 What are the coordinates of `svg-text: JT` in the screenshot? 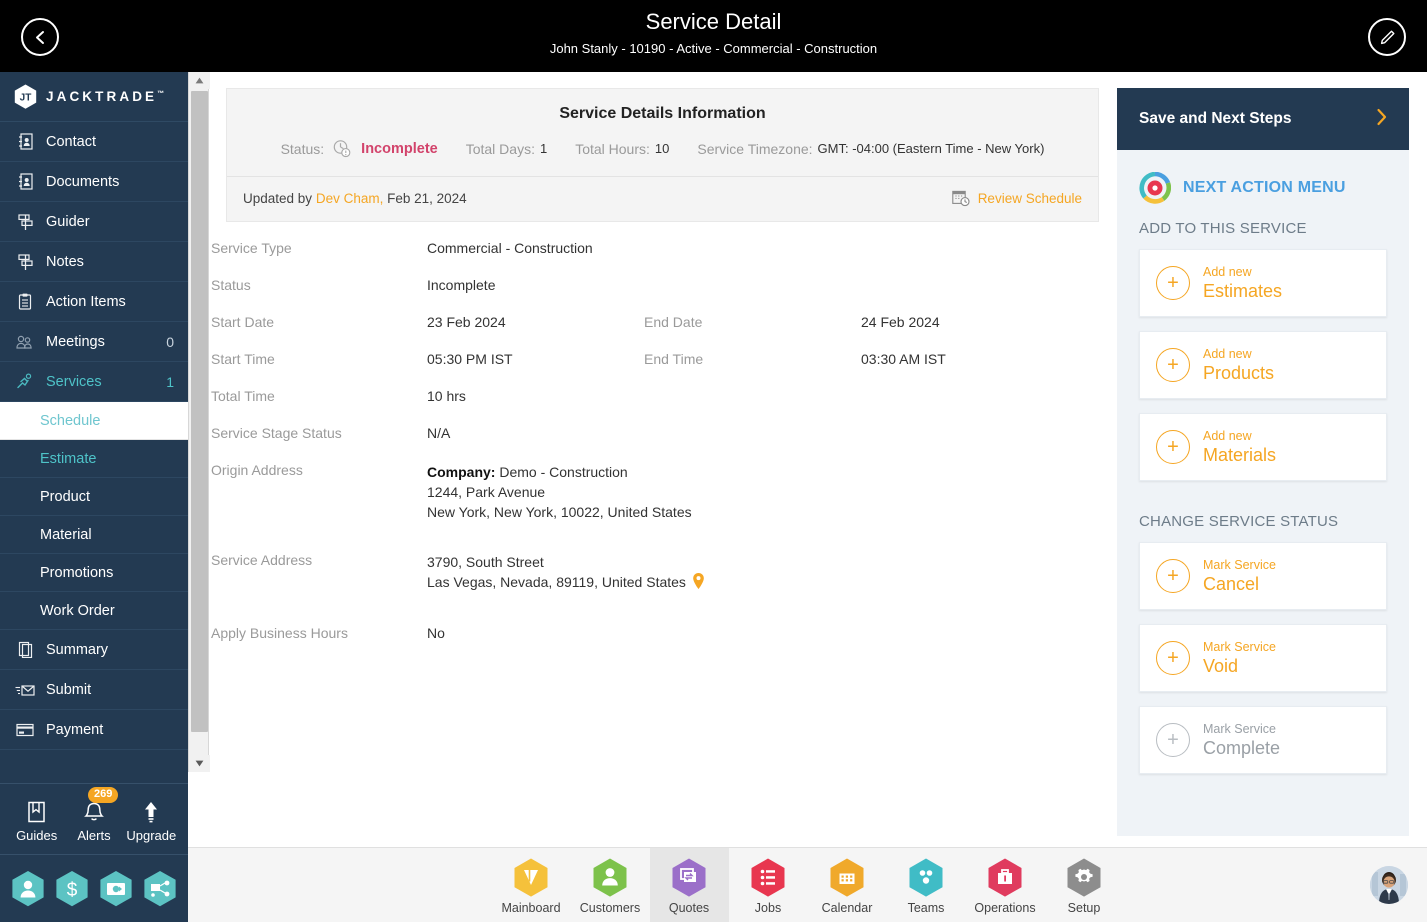 It's located at (26, 98).